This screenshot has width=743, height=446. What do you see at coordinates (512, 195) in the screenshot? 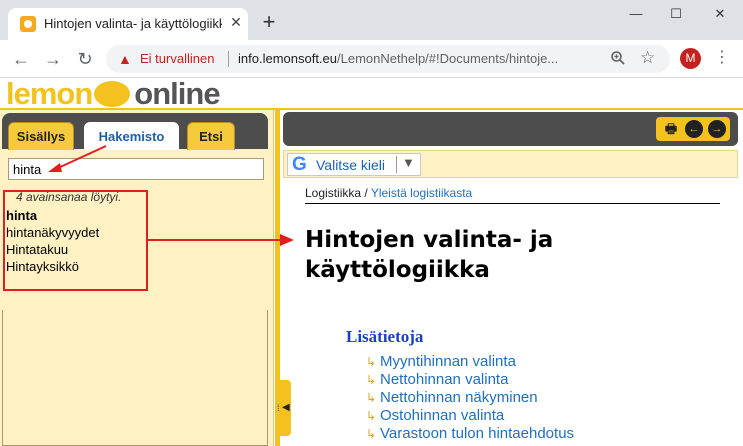
I see `breadcrumb: Logistiikka / Yleistä logistiikasta` at bounding box center [512, 195].